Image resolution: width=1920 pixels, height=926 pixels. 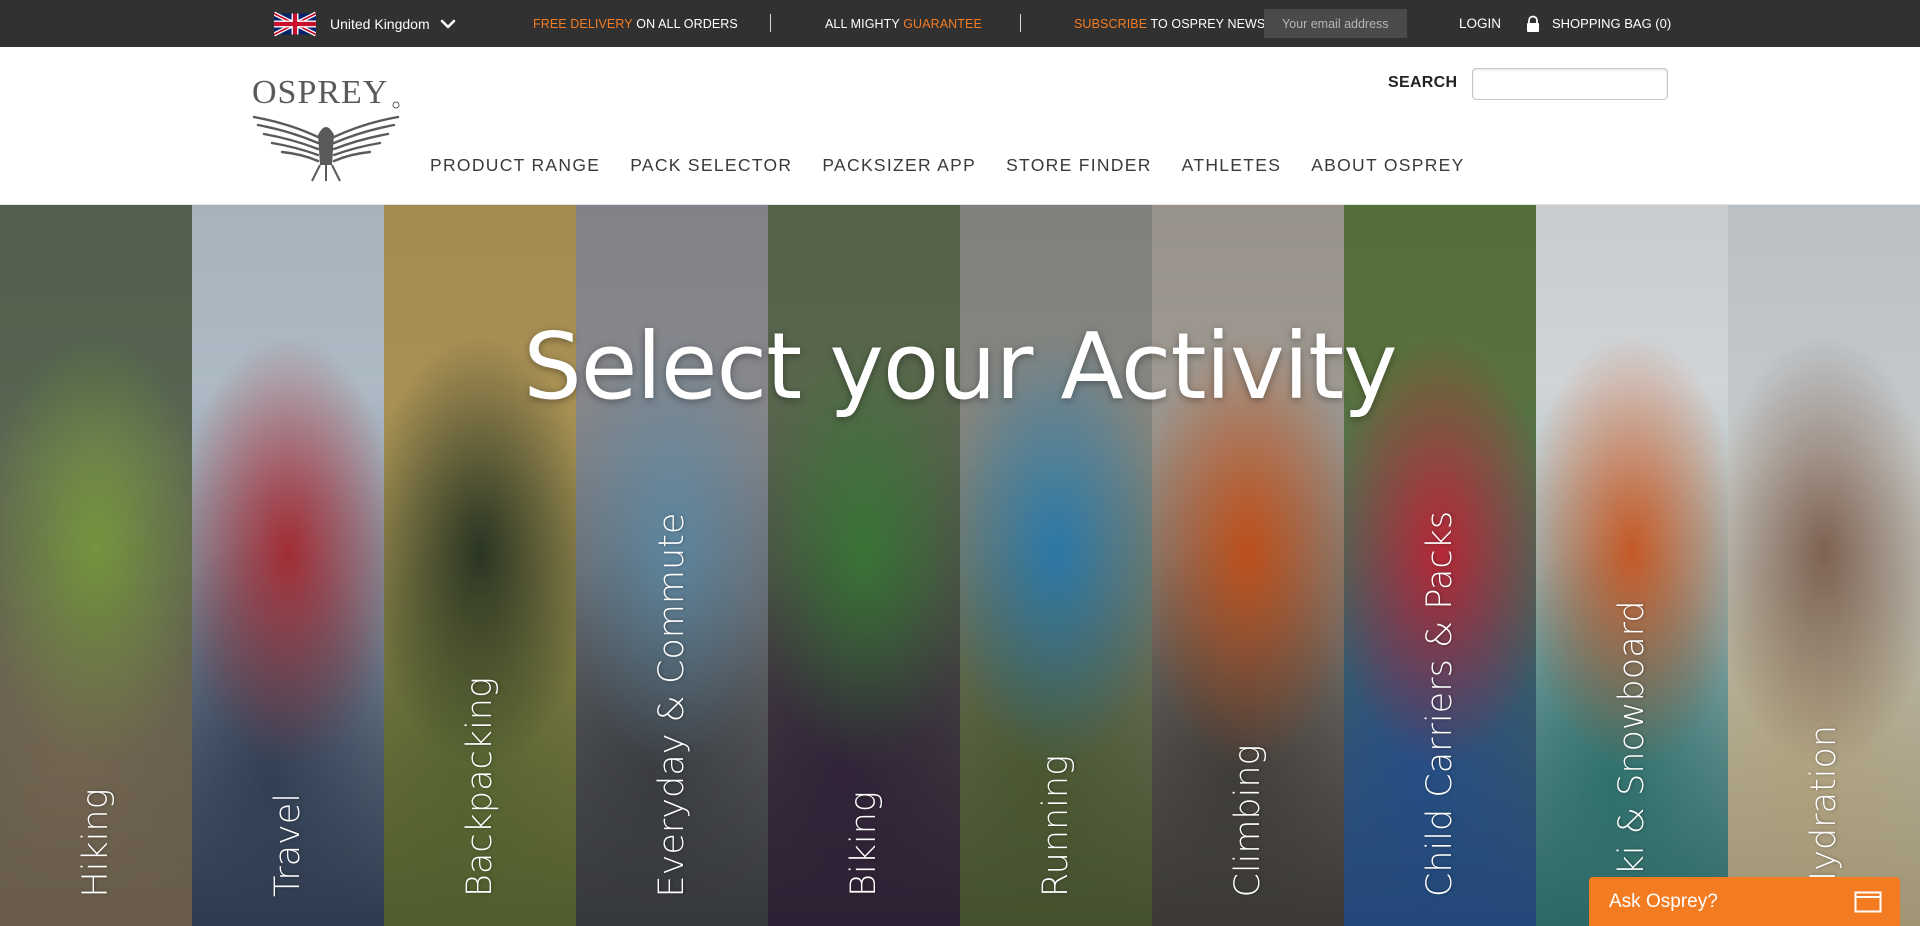 I want to click on guarantee-promo: ALL MIGHTY GUARANTEE, so click(x=903, y=23).